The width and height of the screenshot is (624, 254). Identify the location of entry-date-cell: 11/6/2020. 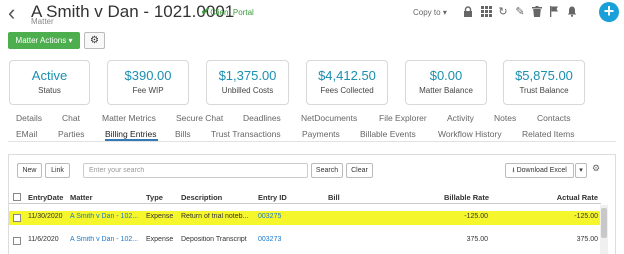
(43, 239).